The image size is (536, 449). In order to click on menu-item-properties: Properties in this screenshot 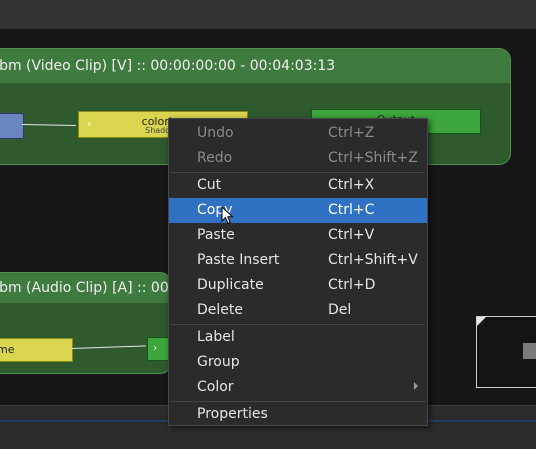, I will do `click(298, 414)`.